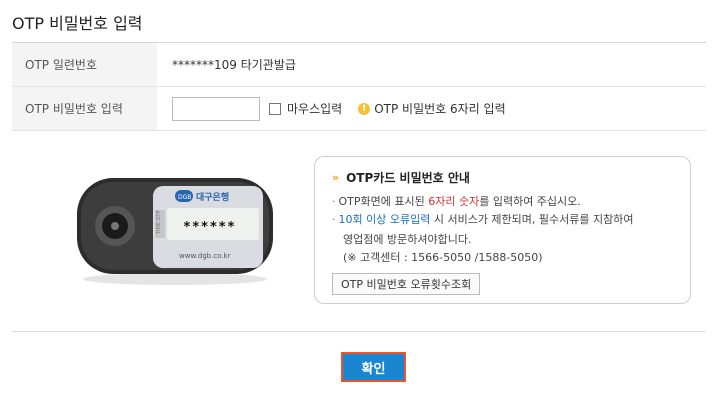  Describe the element at coordinates (383, 201) in the screenshot. I see `info-line-1-pre: OTP화면에 표시된` at that location.